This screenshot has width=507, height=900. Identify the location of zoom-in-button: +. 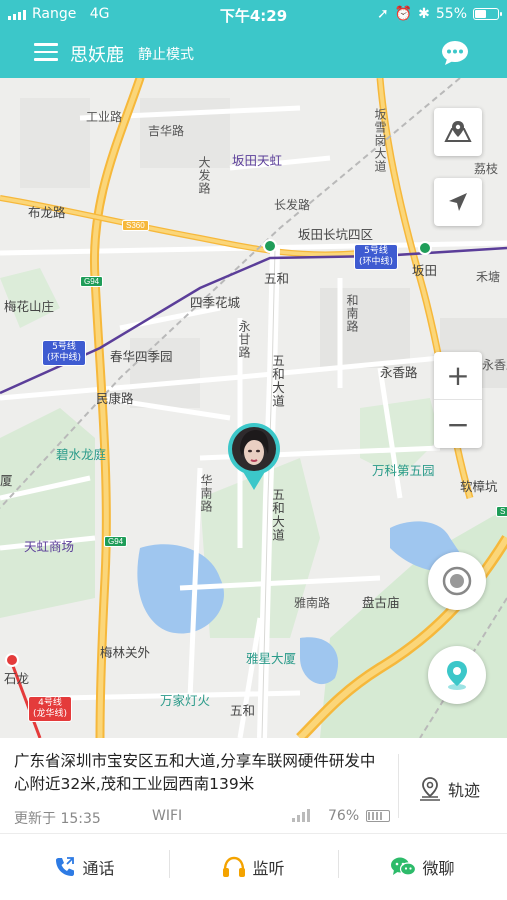
(458, 376).